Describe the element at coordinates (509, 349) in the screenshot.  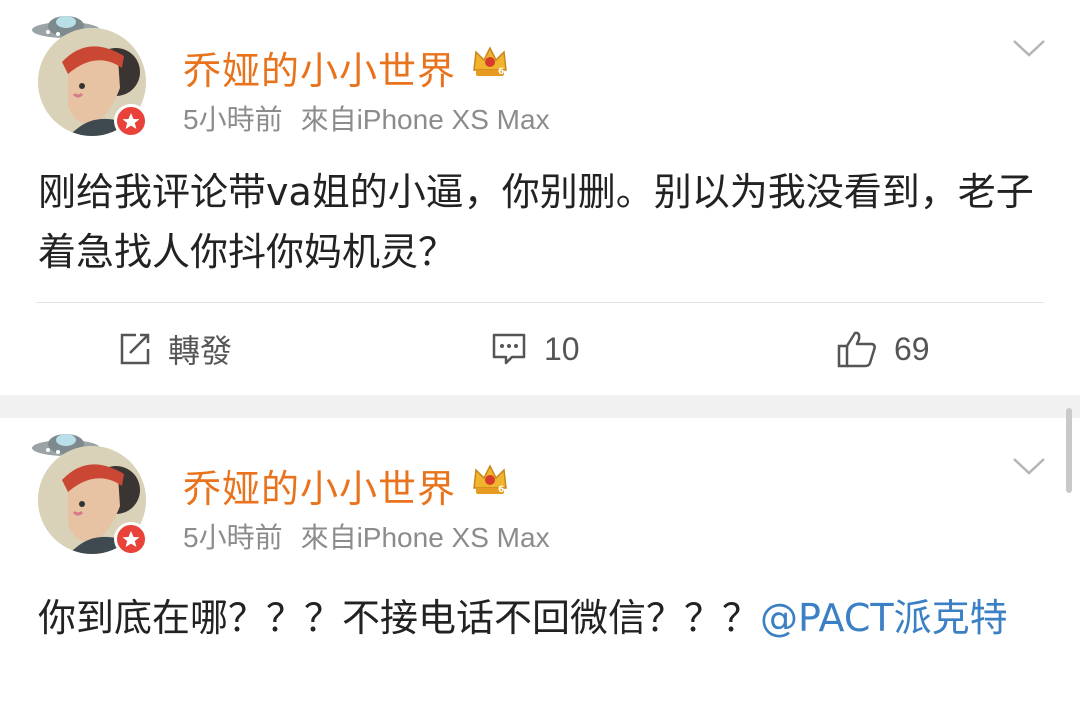
I see `comment-icon` at that location.